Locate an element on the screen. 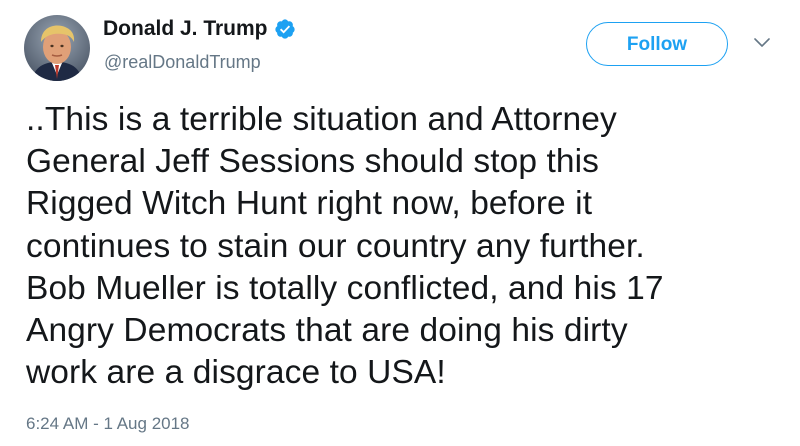 The height and width of the screenshot is (446, 800). chevron-down-icon is located at coordinates (762, 43).